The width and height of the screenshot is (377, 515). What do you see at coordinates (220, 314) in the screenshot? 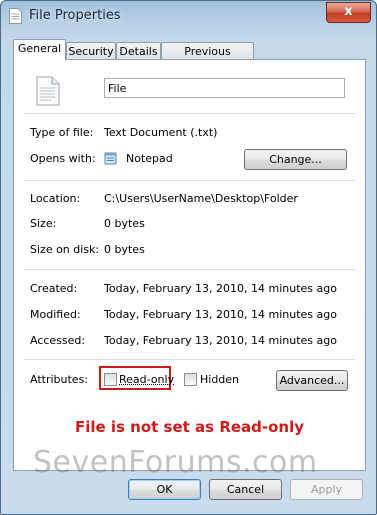
I see `modified-value: Today, February 13, 2010, 14 minutes ago` at bounding box center [220, 314].